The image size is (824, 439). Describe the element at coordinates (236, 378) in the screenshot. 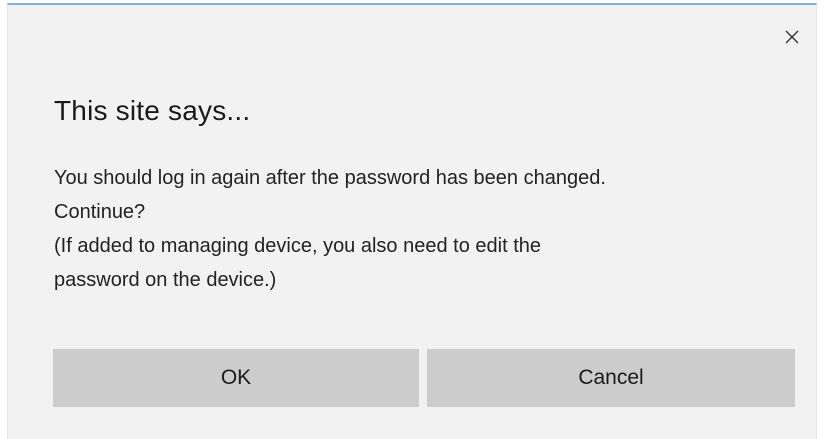

I see `ok-button: OK` at that location.